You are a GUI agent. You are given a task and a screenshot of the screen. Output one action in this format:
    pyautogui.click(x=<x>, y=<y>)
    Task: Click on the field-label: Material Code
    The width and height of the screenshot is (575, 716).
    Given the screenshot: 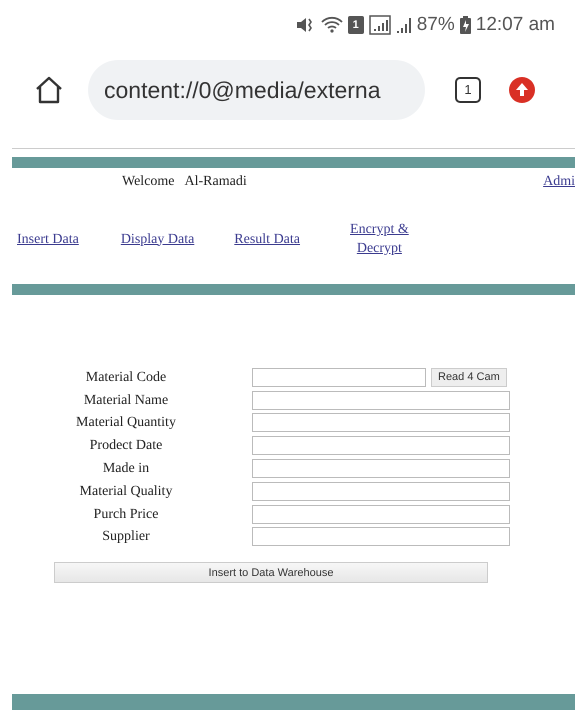 What is the action you would take?
    pyautogui.click(x=126, y=377)
    